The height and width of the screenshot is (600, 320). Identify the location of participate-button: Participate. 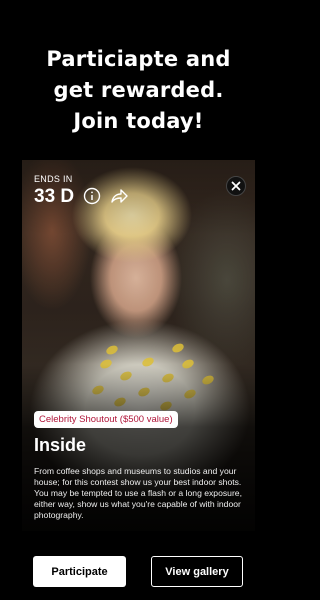
(79, 571).